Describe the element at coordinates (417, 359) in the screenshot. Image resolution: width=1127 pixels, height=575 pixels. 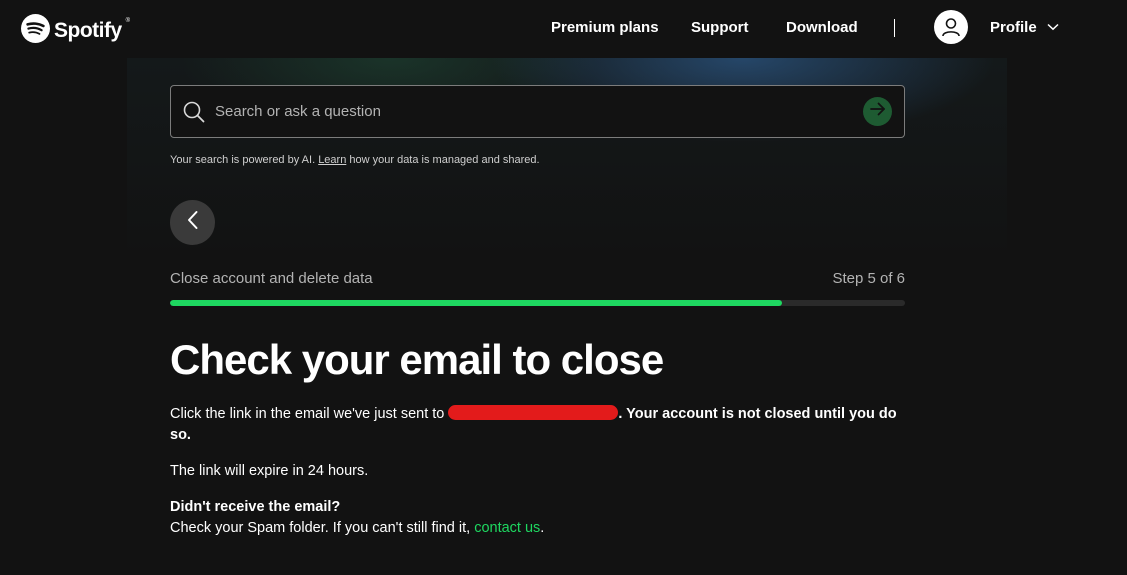
I see `page-title: Check your email to close` at that location.